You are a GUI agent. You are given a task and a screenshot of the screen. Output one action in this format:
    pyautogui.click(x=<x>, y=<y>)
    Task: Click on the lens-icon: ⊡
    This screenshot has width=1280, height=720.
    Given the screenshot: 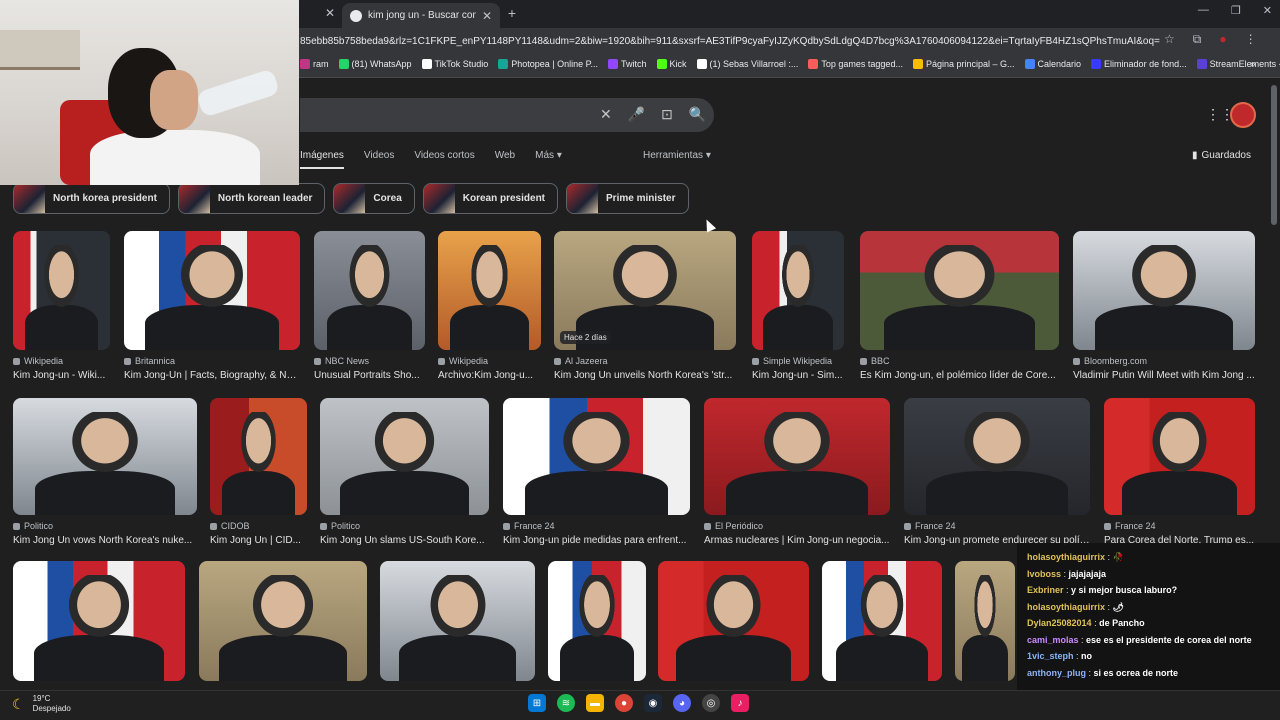 What is the action you would take?
    pyautogui.click(x=667, y=114)
    